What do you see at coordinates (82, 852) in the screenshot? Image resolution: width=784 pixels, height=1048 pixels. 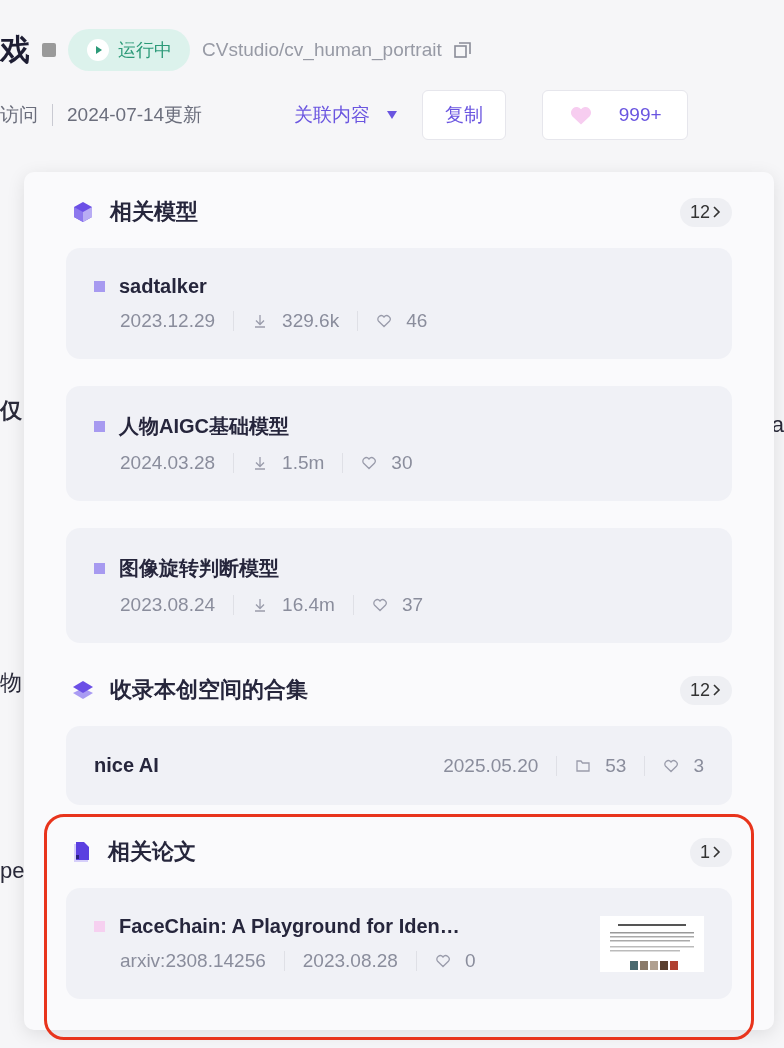 I see `document-icon` at bounding box center [82, 852].